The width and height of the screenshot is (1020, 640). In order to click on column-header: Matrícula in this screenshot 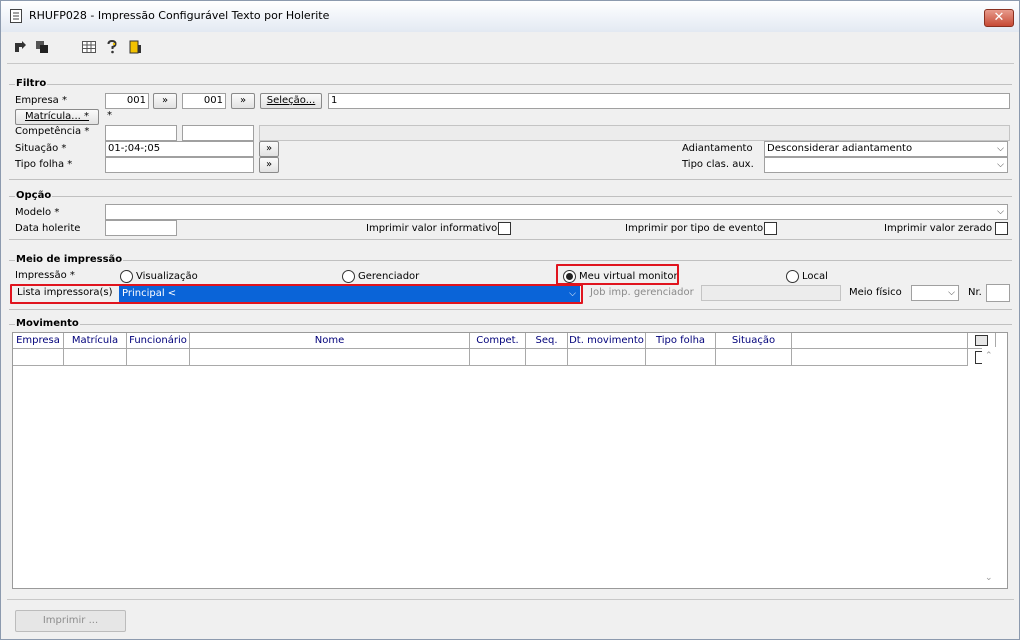, I will do `click(95, 341)`.